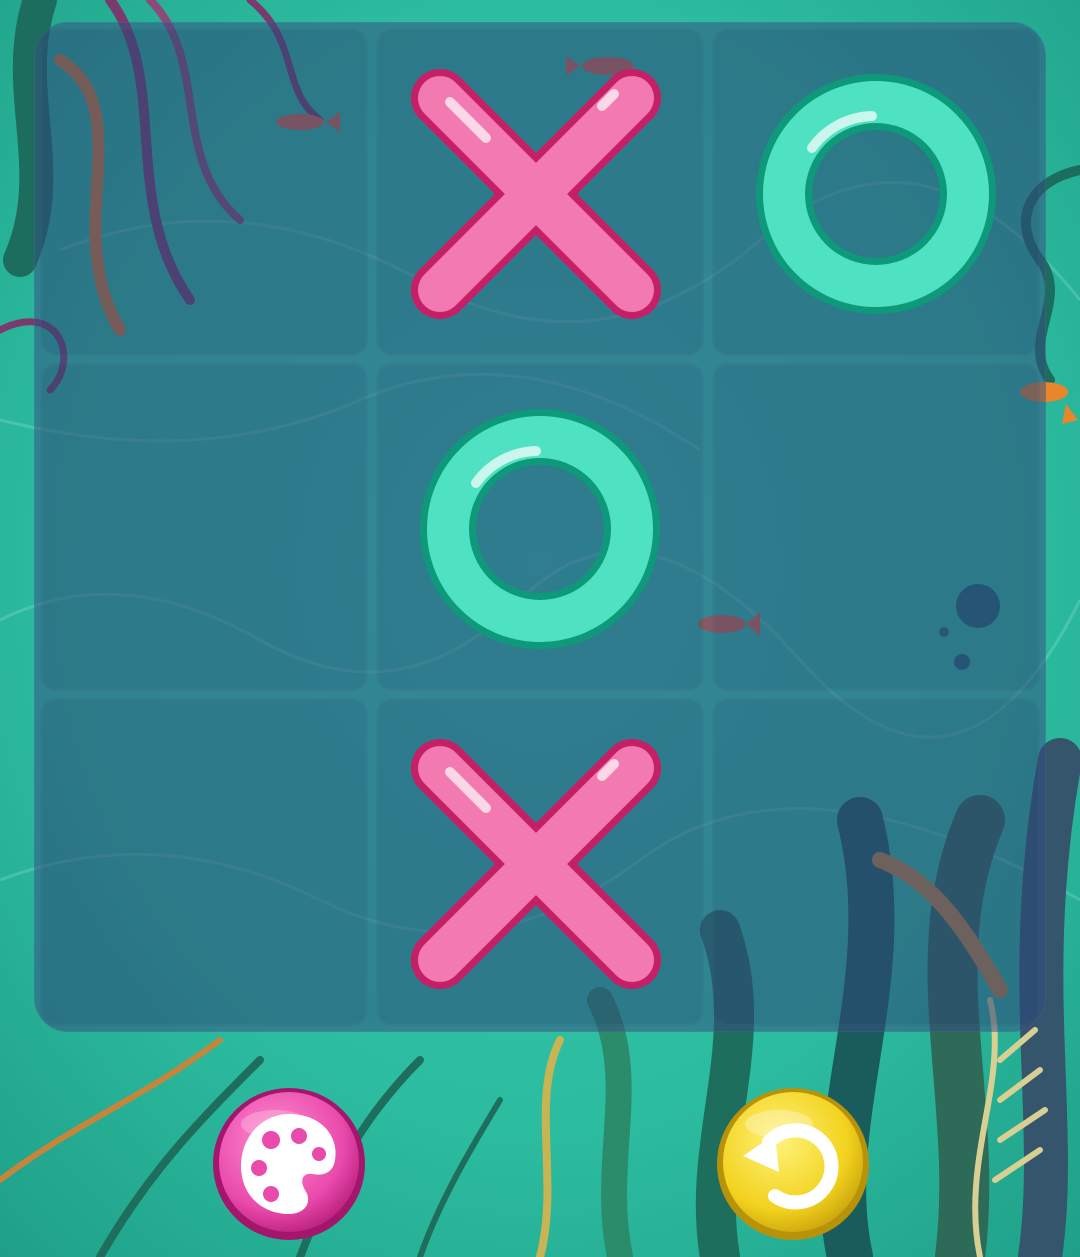 The height and width of the screenshot is (1257, 1080). I want to click on palette-button, so click(289, 1164).